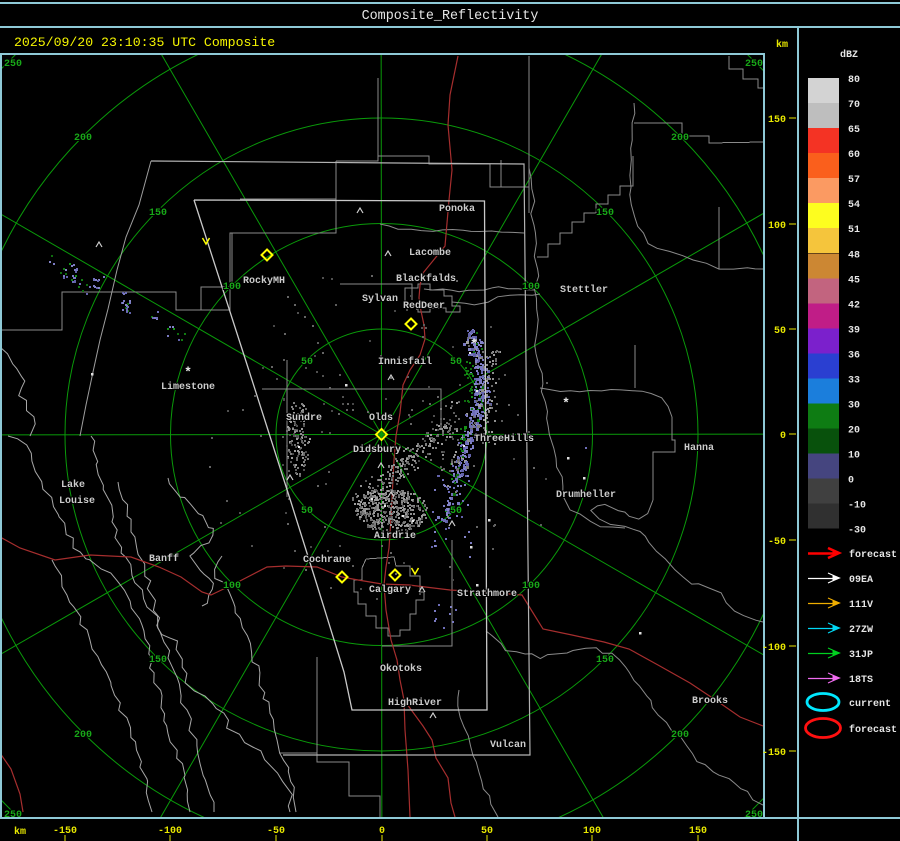 This screenshot has width=900, height=841. Describe the element at coordinates (854, 255) in the screenshot. I see `svg-text: 48` at that location.